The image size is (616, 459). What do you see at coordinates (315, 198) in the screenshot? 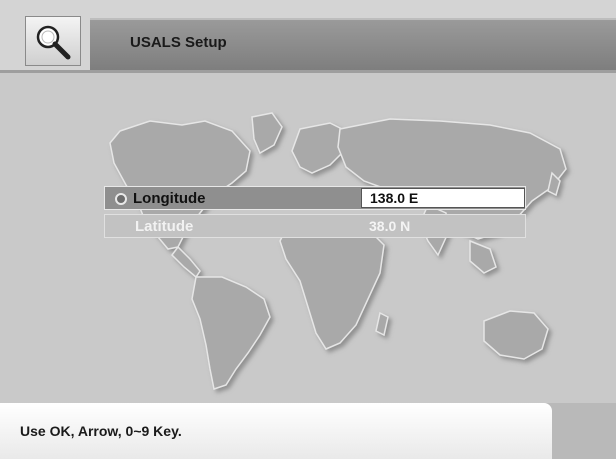
I see `longitude-row: Longitude 138.0 E` at bounding box center [315, 198].